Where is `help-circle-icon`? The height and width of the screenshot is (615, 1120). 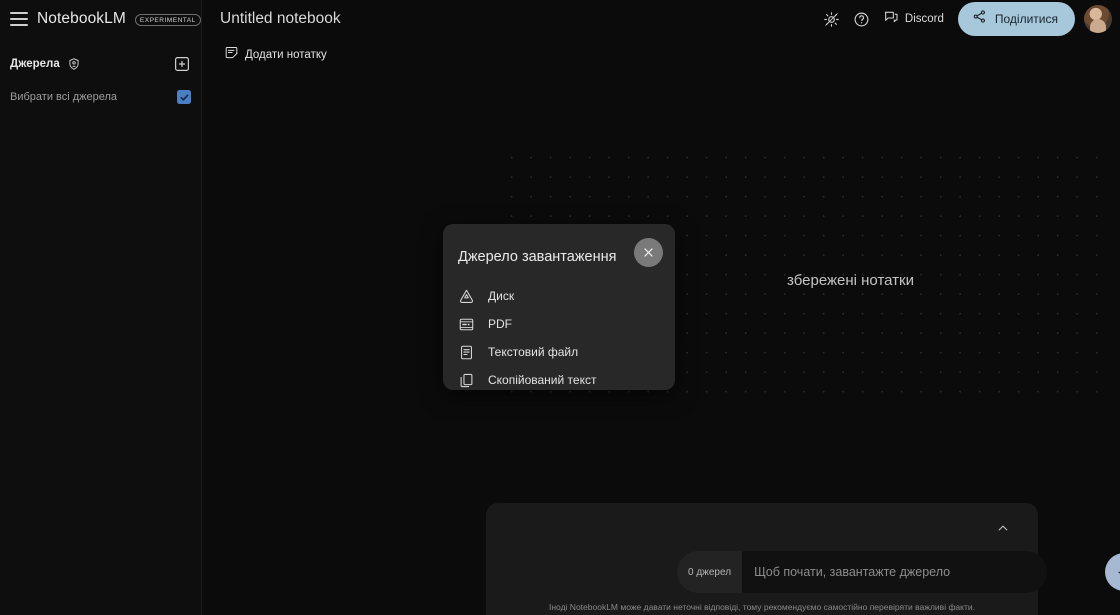
help-circle-icon is located at coordinates (862, 19).